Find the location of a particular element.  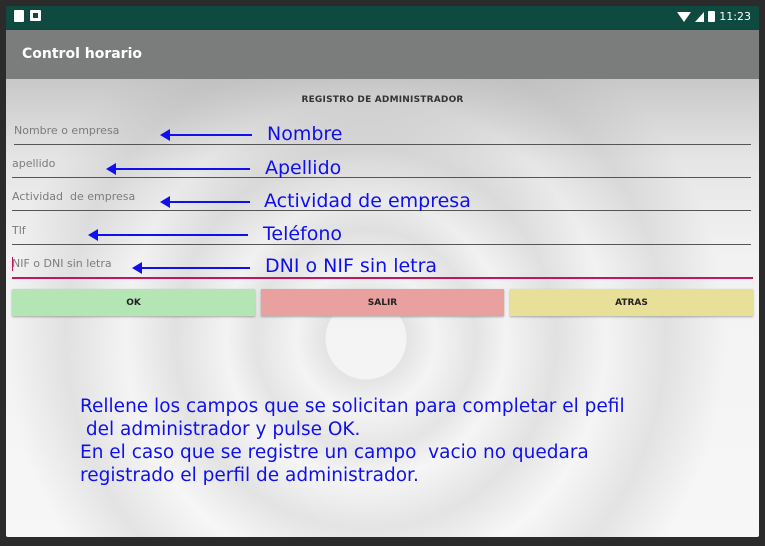

annotation-arrow-dni is located at coordinates (191, 268).